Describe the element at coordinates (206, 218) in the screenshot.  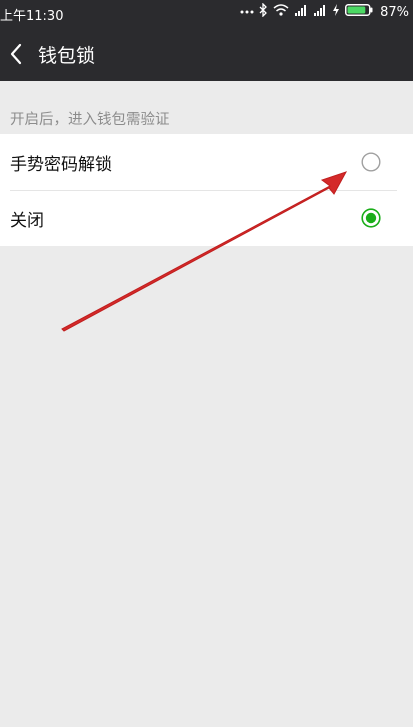
I see `option-off: 关闭` at that location.